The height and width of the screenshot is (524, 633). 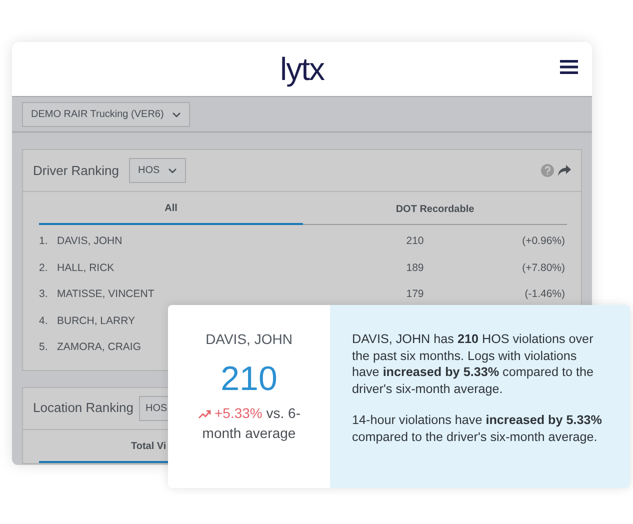 I want to click on rank-number: 2., so click(x=44, y=268).